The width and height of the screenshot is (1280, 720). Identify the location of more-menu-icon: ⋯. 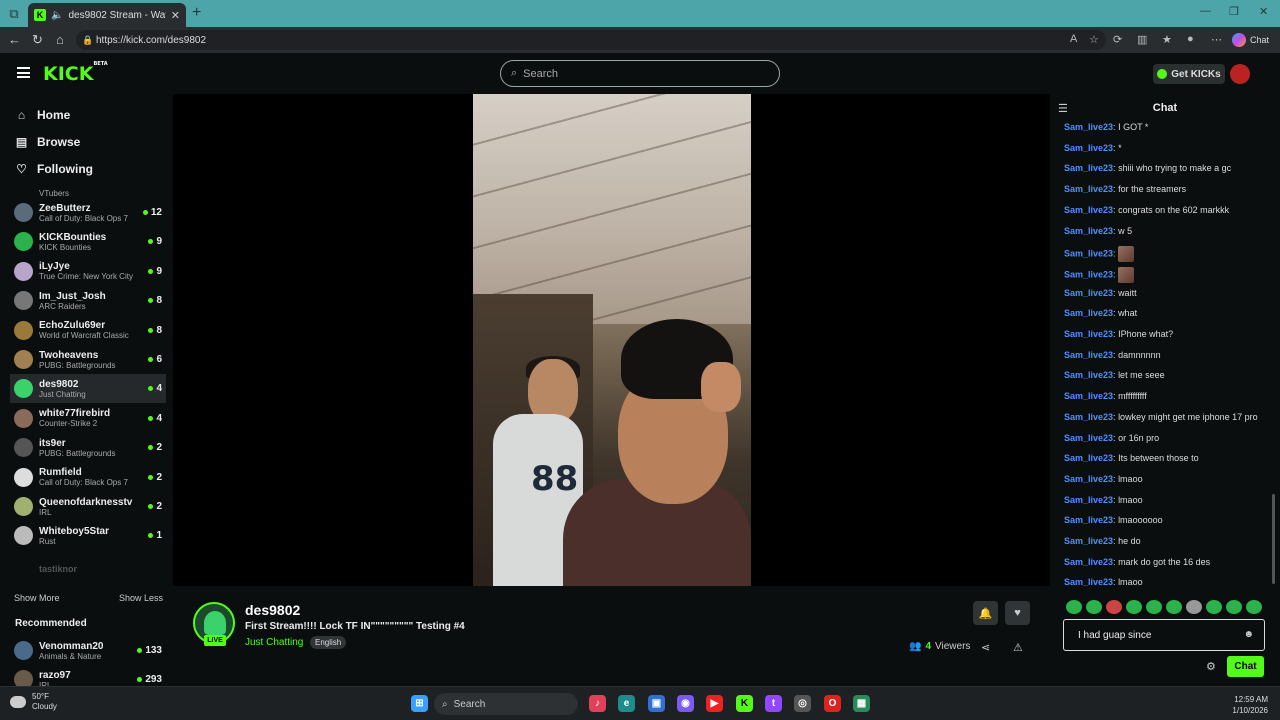
(1216, 39).